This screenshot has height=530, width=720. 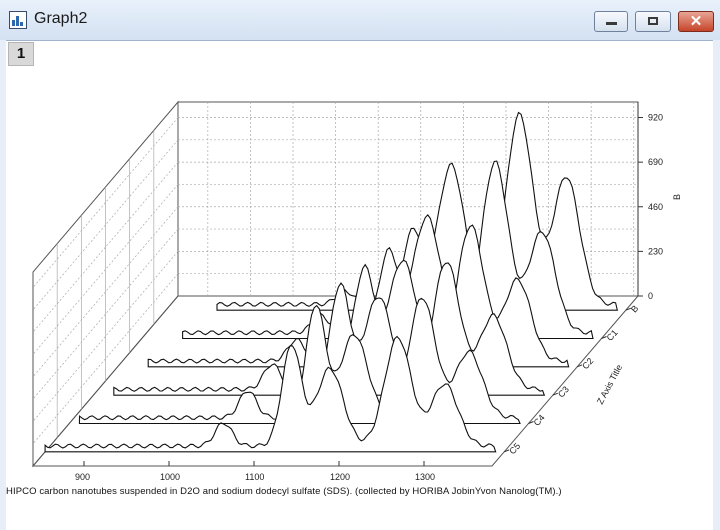 What do you see at coordinates (425, 477) in the screenshot?
I see `x-tick-label: 1300` at bounding box center [425, 477].